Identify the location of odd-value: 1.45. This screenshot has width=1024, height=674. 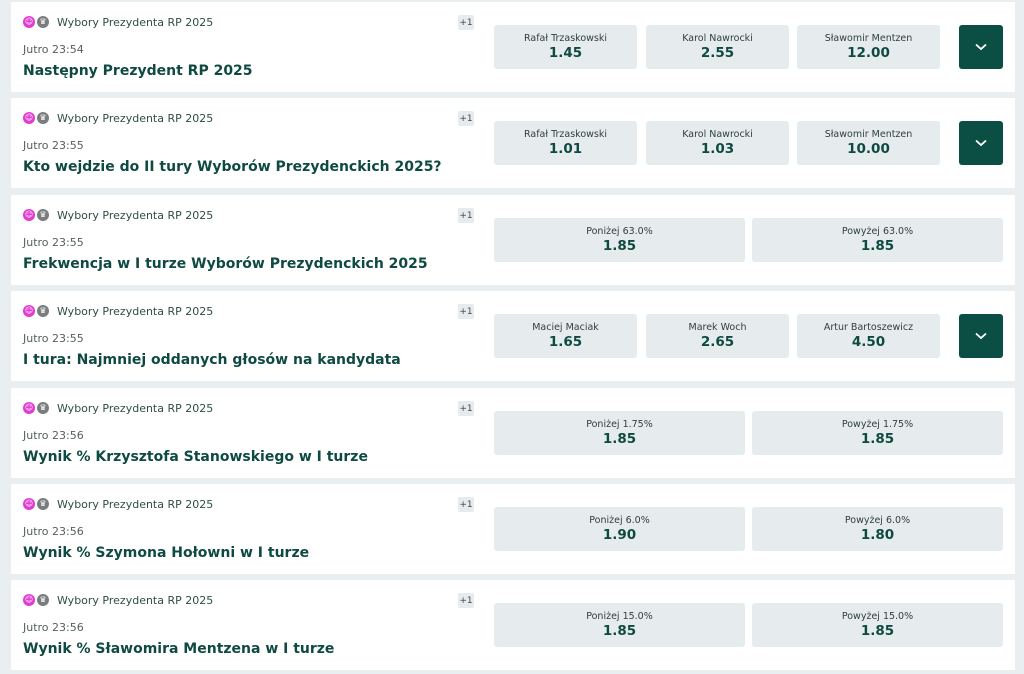
(565, 53).